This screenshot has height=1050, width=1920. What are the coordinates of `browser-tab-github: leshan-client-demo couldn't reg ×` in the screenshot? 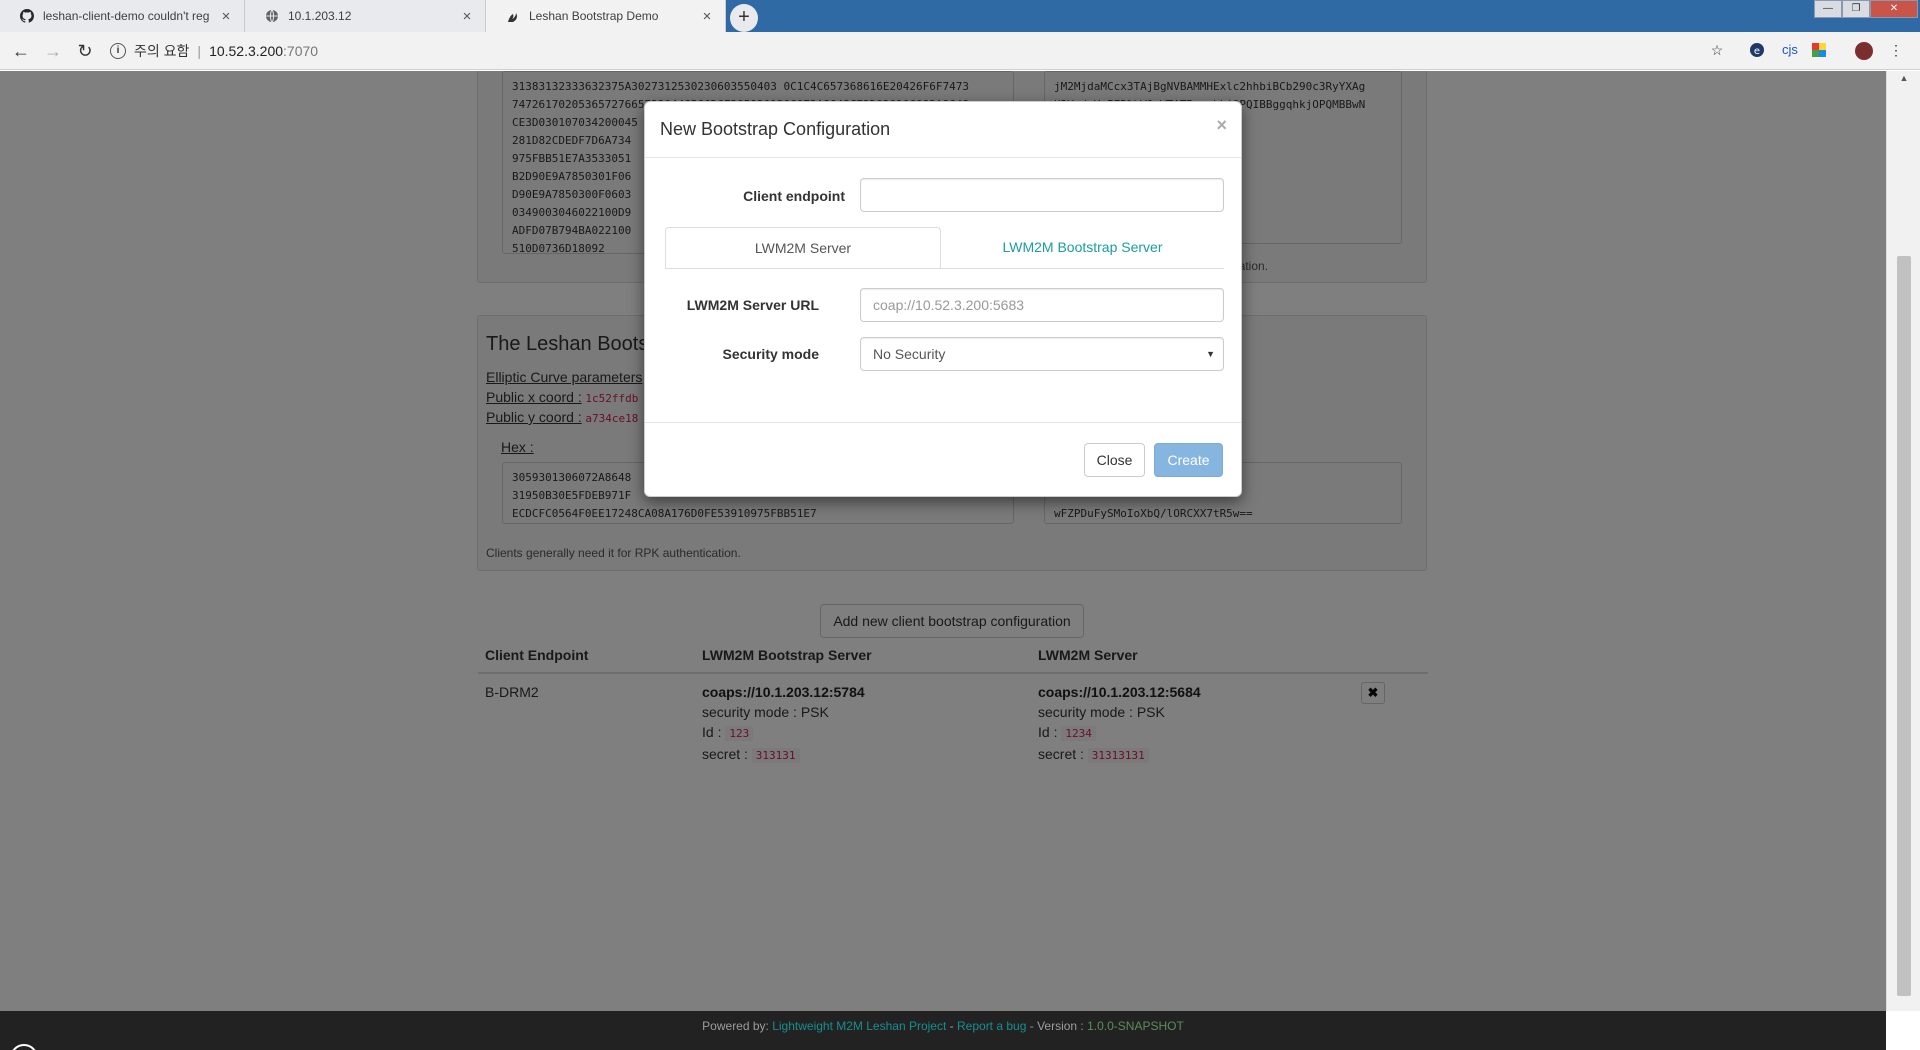 It's located at (122, 16).